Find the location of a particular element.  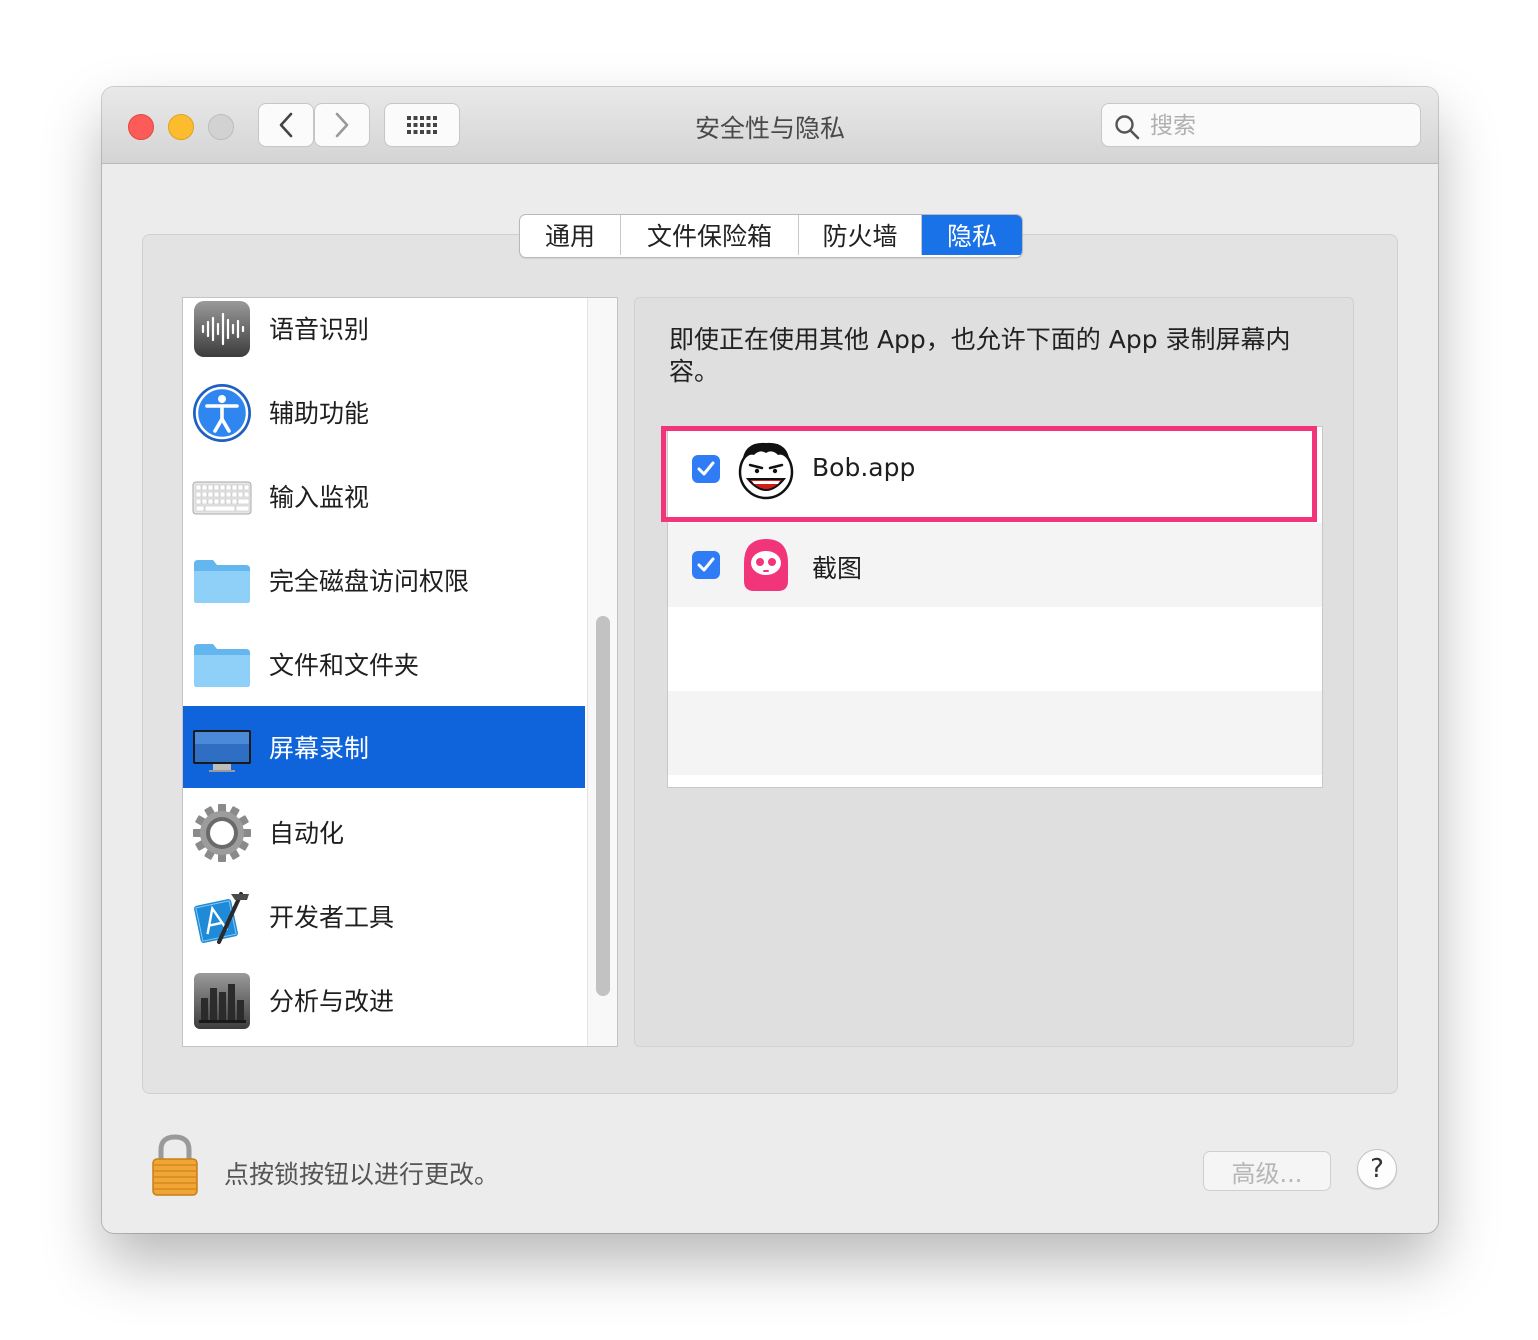

accessibility-icon is located at coordinates (222, 413).